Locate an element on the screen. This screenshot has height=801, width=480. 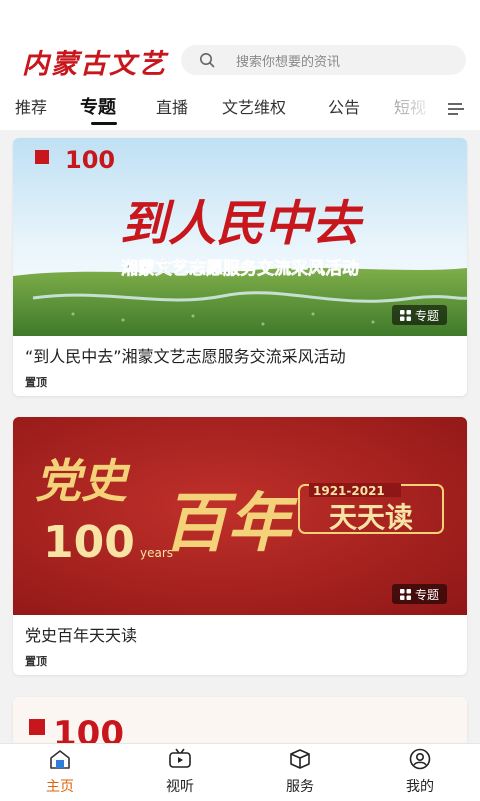
active-tab-indicator is located at coordinates (104, 123).